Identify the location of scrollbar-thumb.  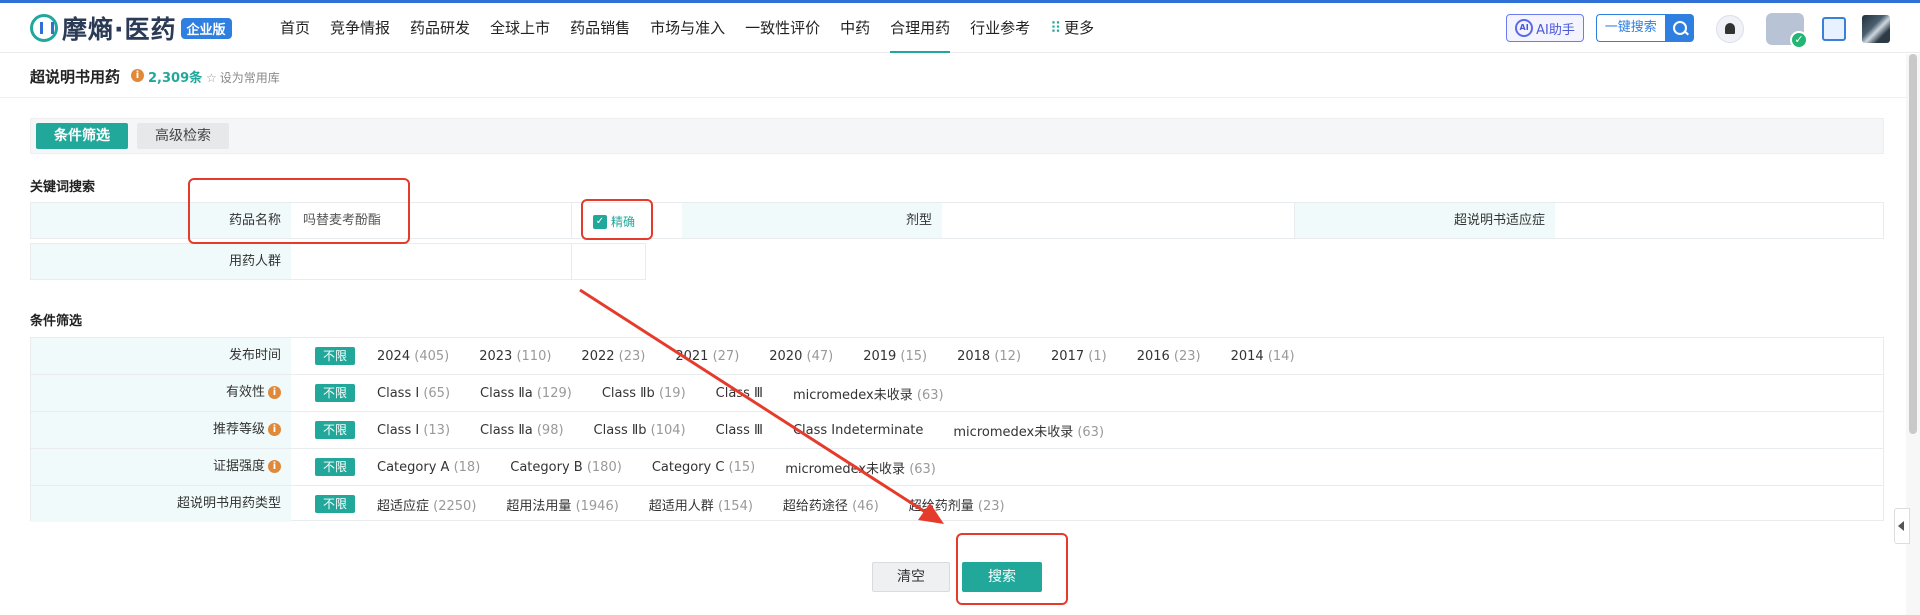
(1913, 244).